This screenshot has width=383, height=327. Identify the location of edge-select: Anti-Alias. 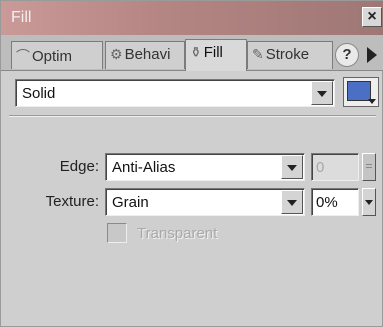
(205, 167).